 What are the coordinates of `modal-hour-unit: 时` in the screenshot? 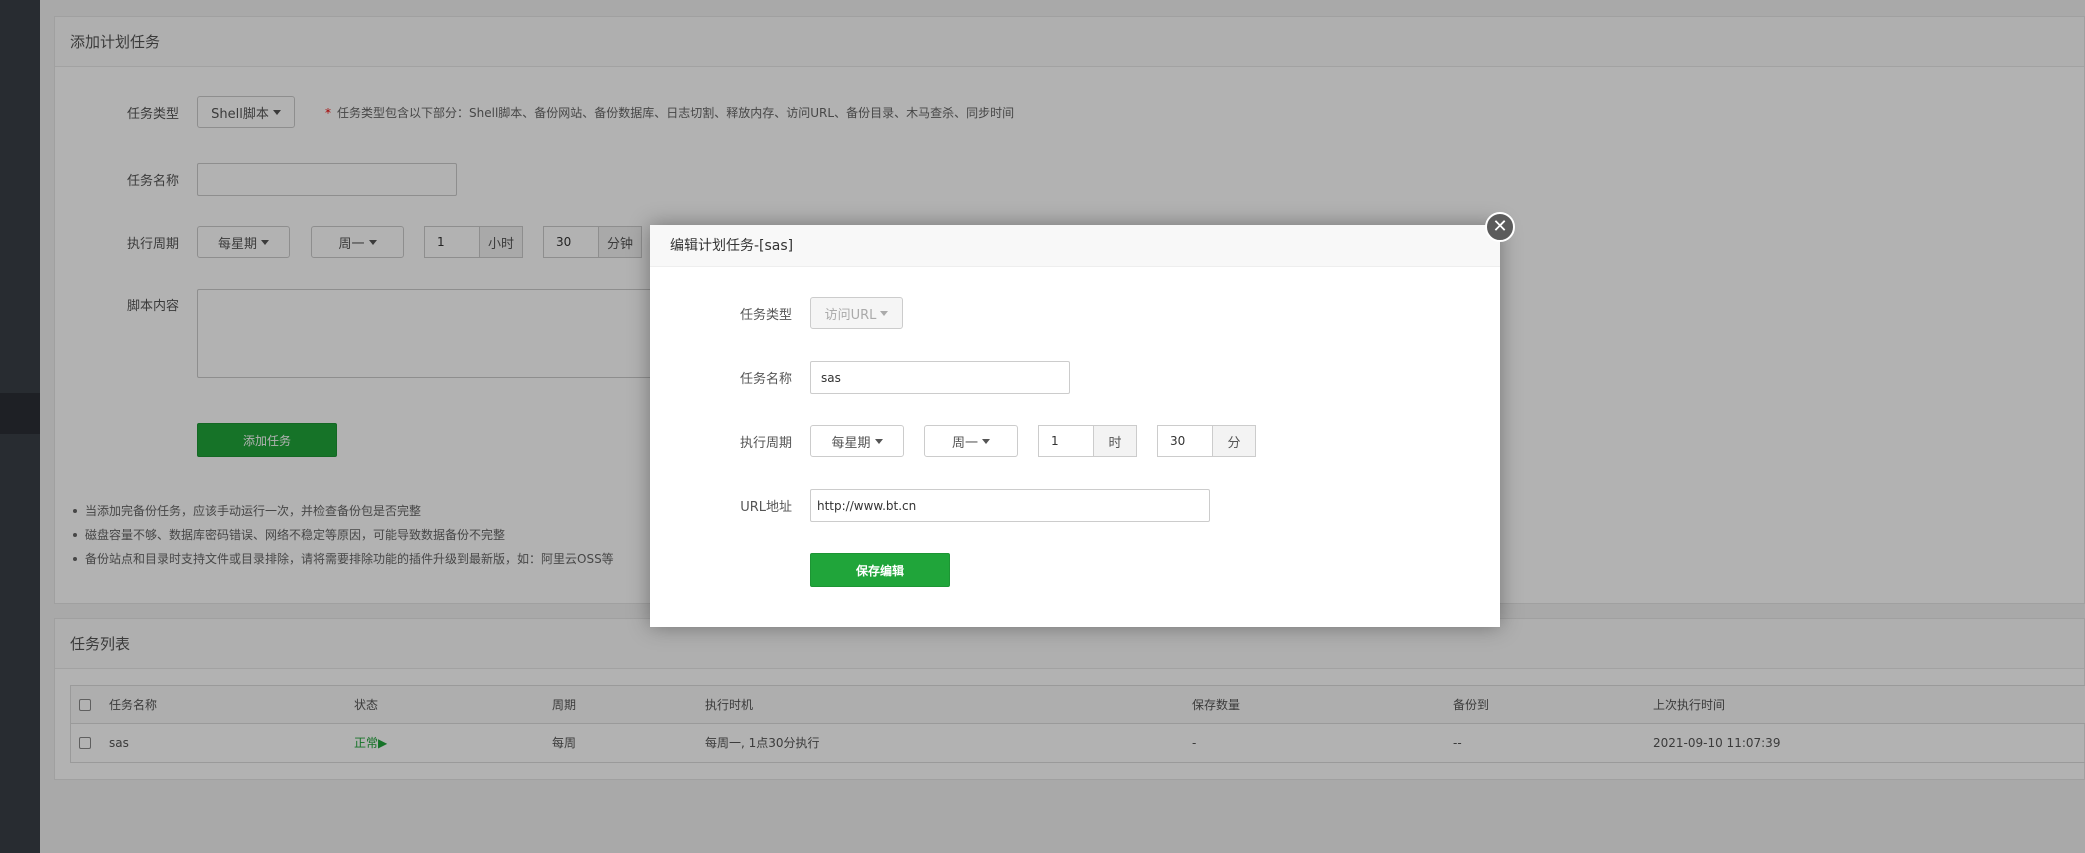 It's located at (1115, 441).